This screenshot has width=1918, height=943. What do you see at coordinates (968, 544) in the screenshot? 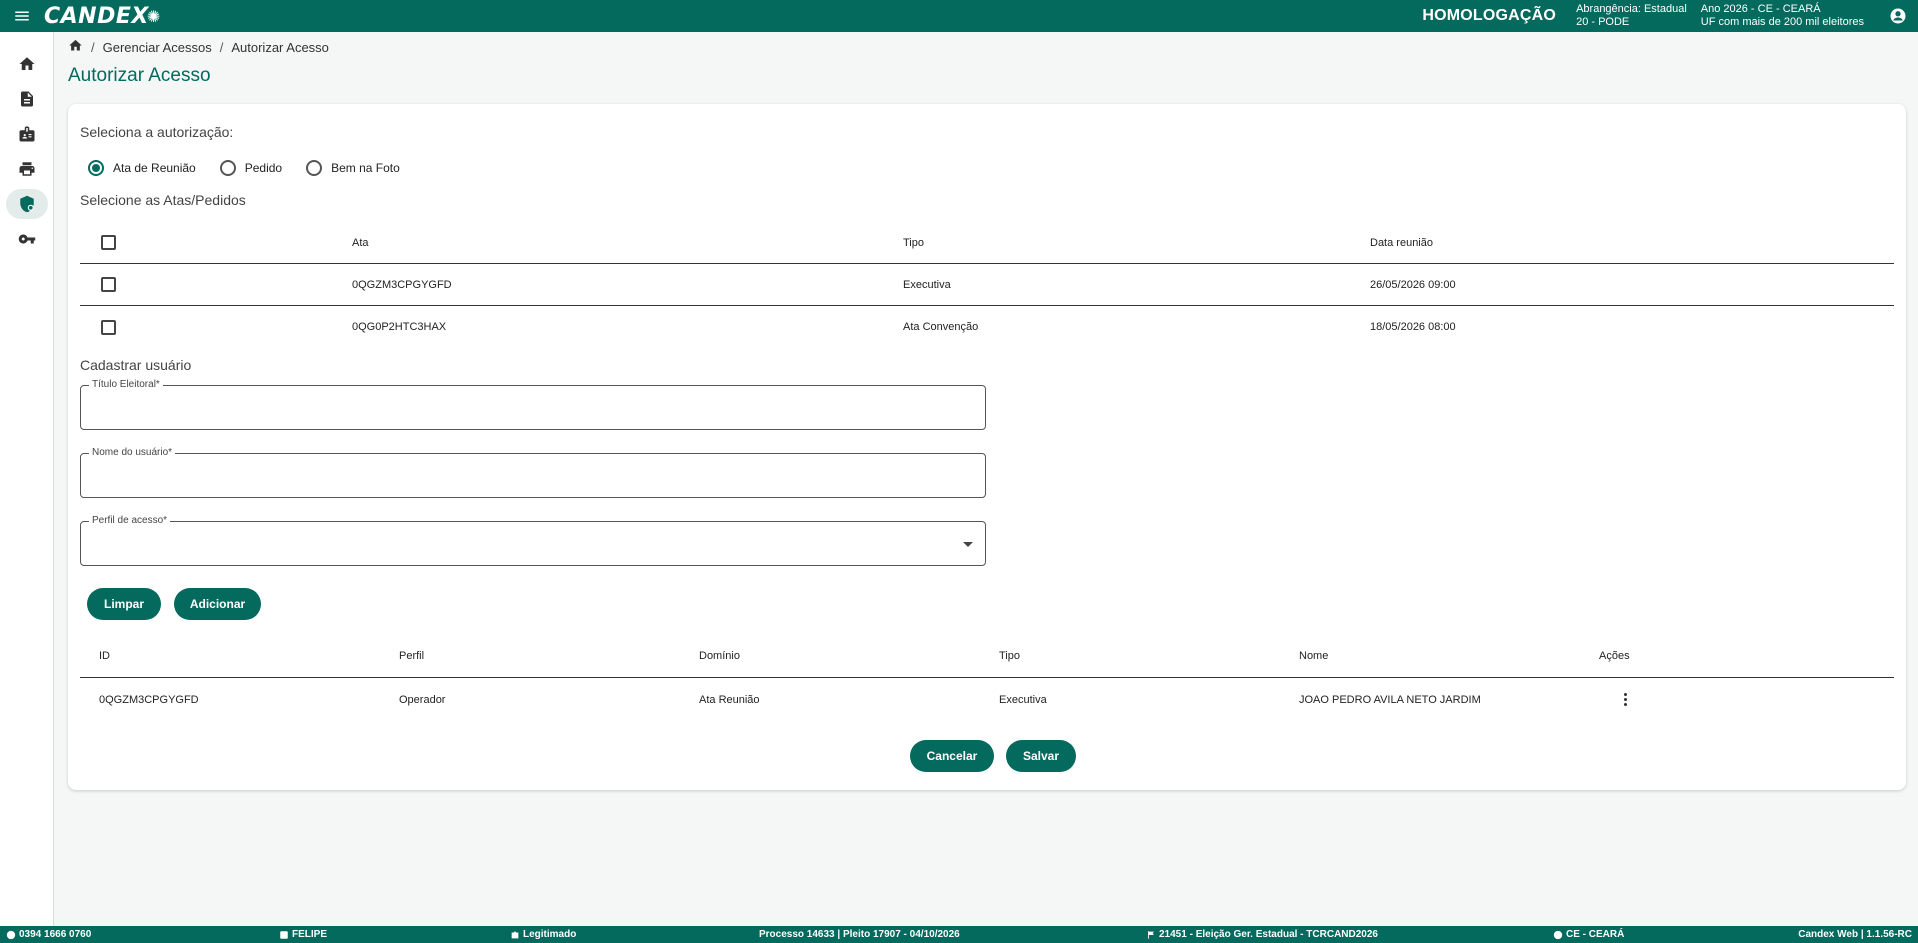
I see `chevron-down-icon` at bounding box center [968, 544].